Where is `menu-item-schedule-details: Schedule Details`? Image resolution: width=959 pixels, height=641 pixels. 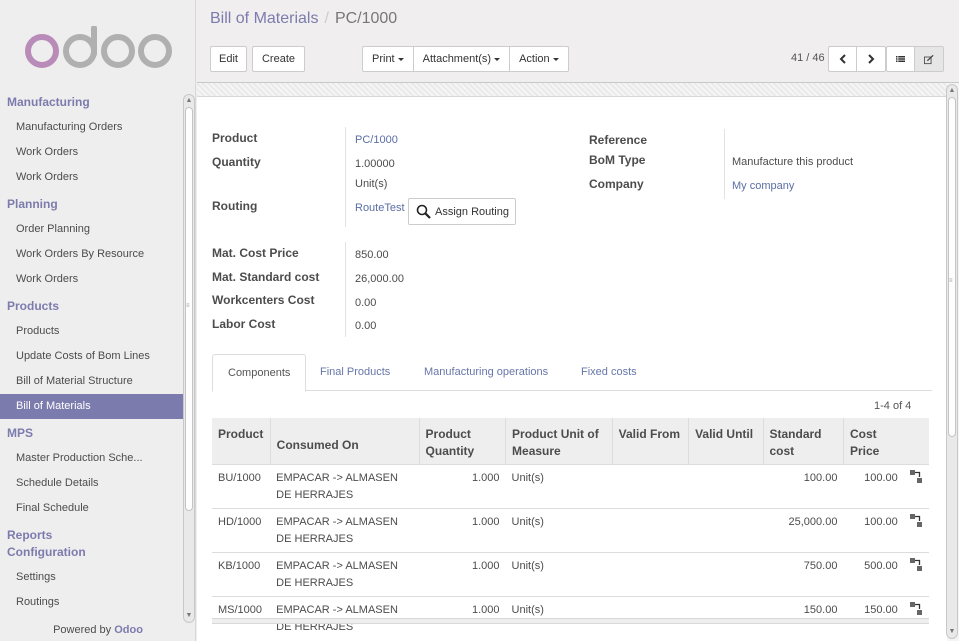 menu-item-schedule-details: Schedule Details is located at coordinates (91, 483).